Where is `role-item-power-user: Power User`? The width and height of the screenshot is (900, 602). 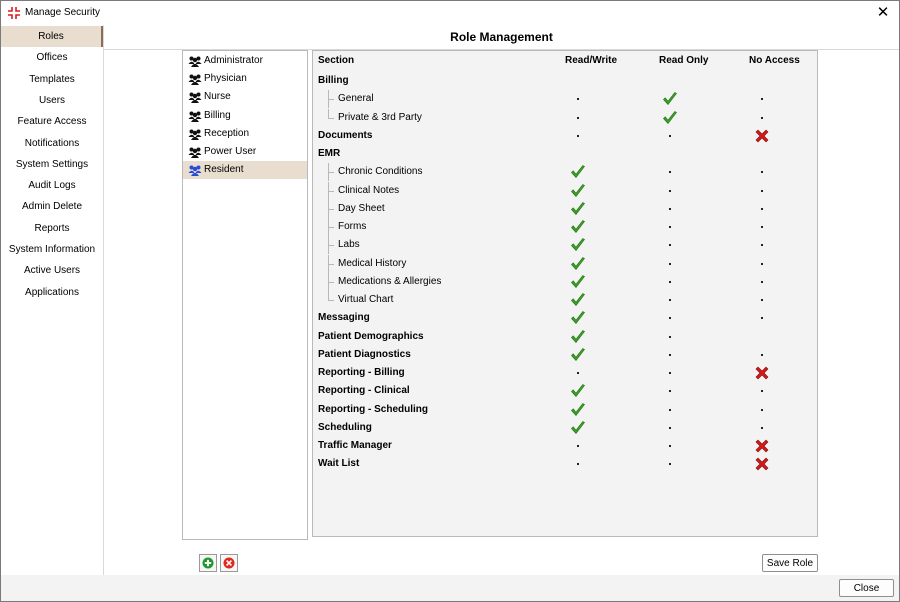 role-item-power-user: Power User is located at coordinates (245, 152).